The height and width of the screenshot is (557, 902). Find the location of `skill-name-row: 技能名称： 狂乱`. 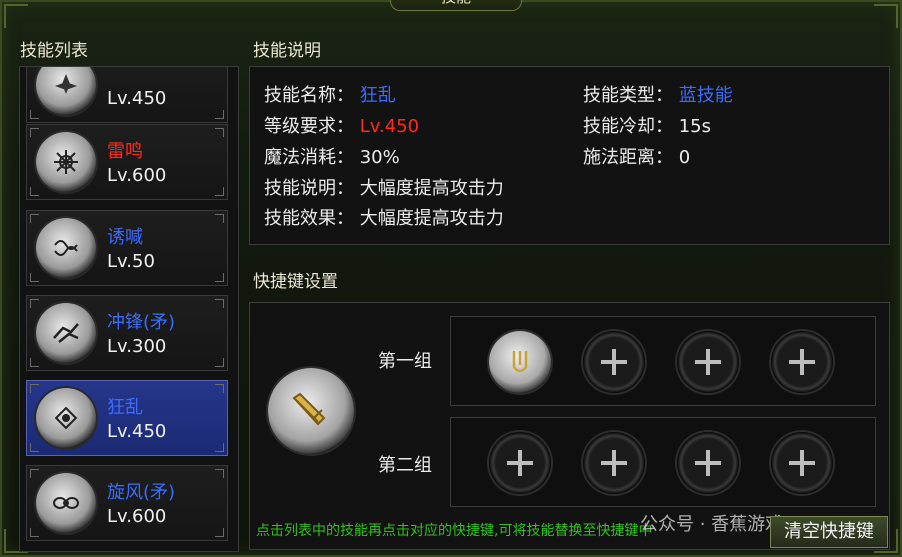

skill-name-row: 技能名称： 狂乱 is located at coordinates (330, 94).